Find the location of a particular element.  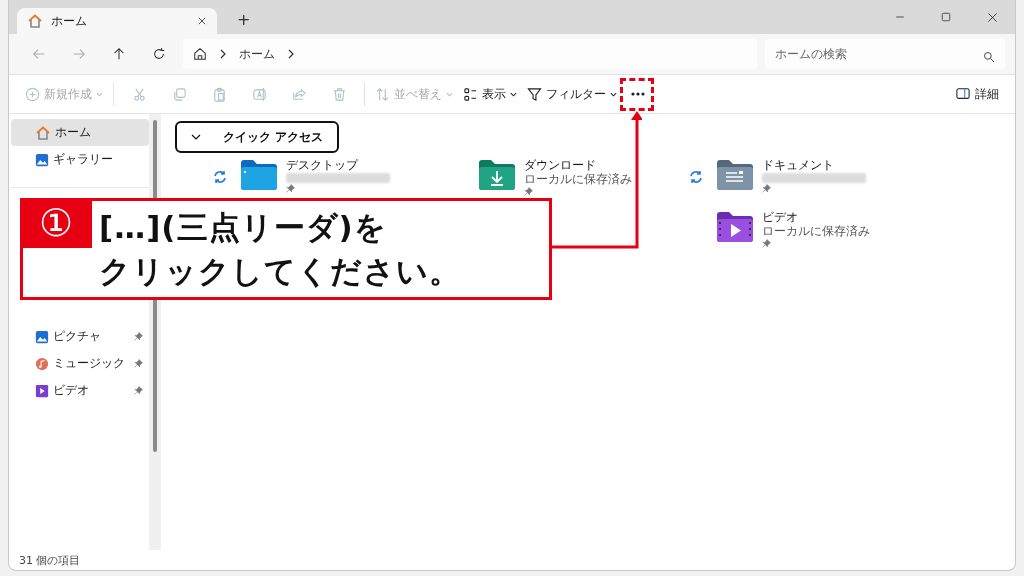

section-header: クイック アクセス is located at coordinates (257, 137).